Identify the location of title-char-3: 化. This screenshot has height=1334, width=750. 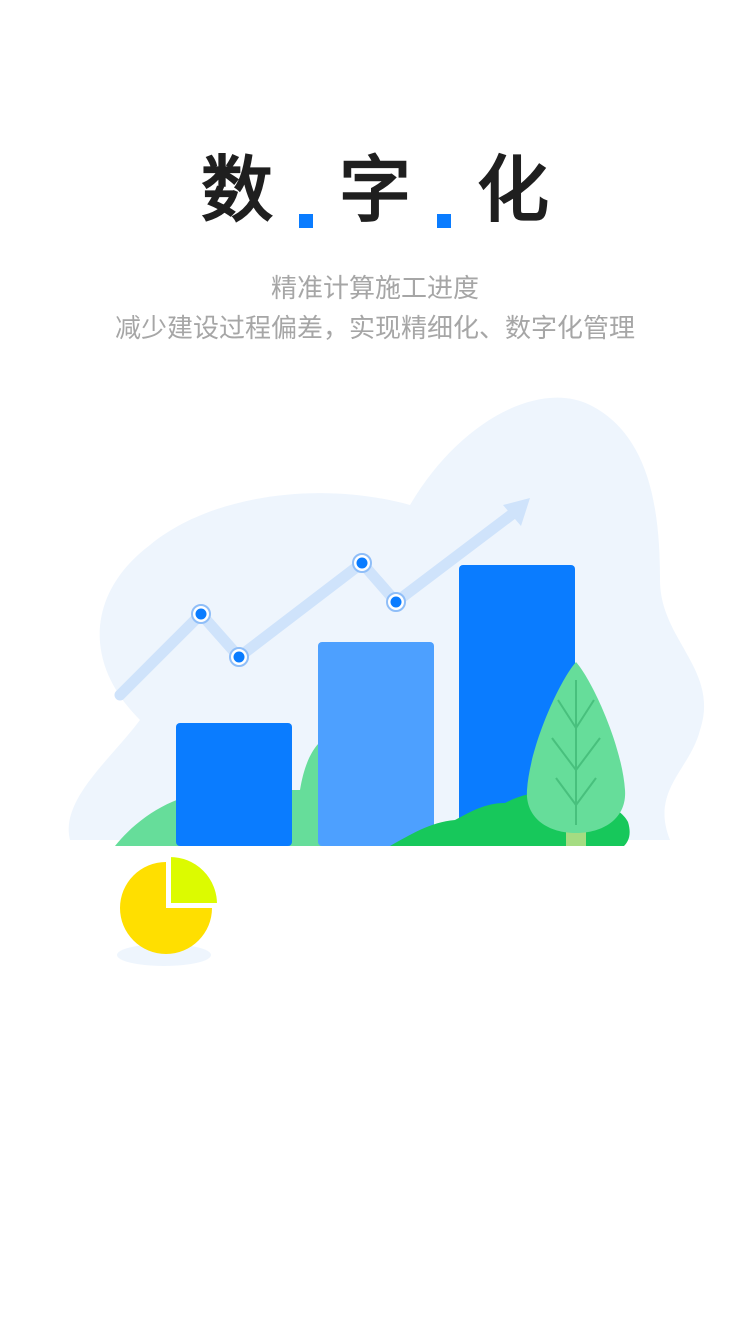
(513, 190).